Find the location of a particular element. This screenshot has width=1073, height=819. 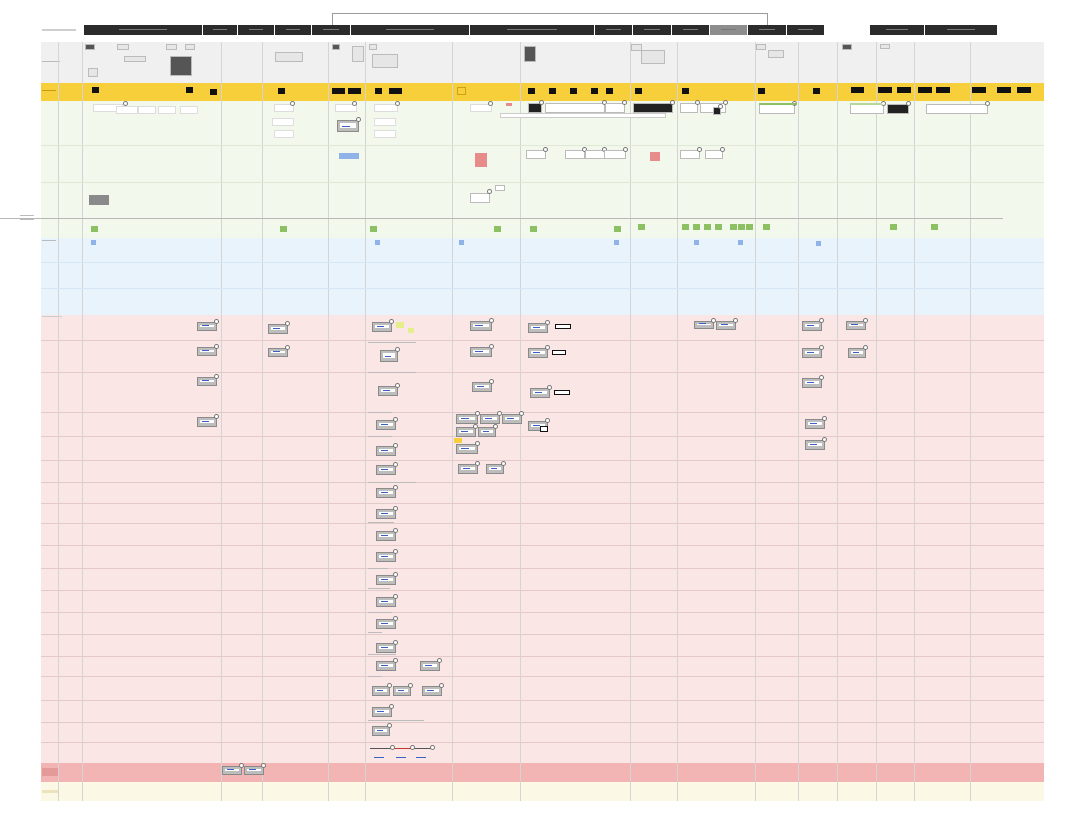

frontstage-lane is located at coordinates (542, 276).